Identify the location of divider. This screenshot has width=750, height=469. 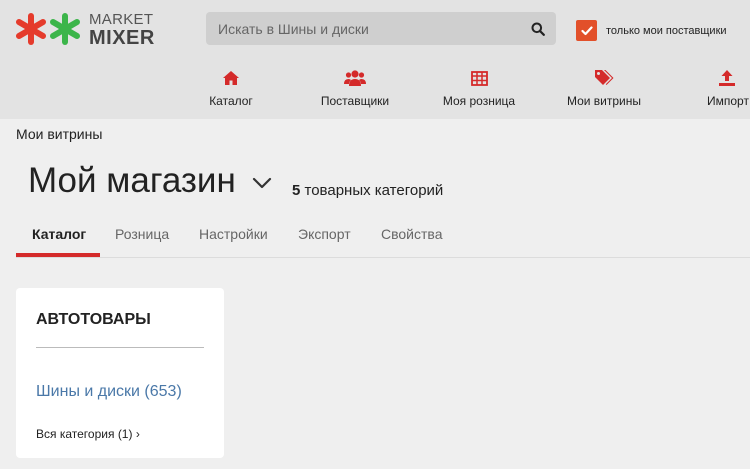
(120, 347).